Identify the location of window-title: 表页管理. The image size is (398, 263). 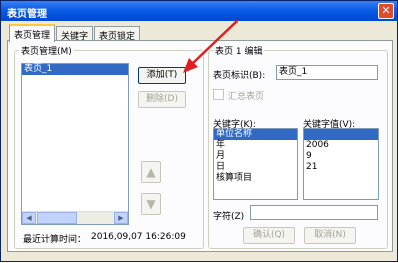
(27, 14).